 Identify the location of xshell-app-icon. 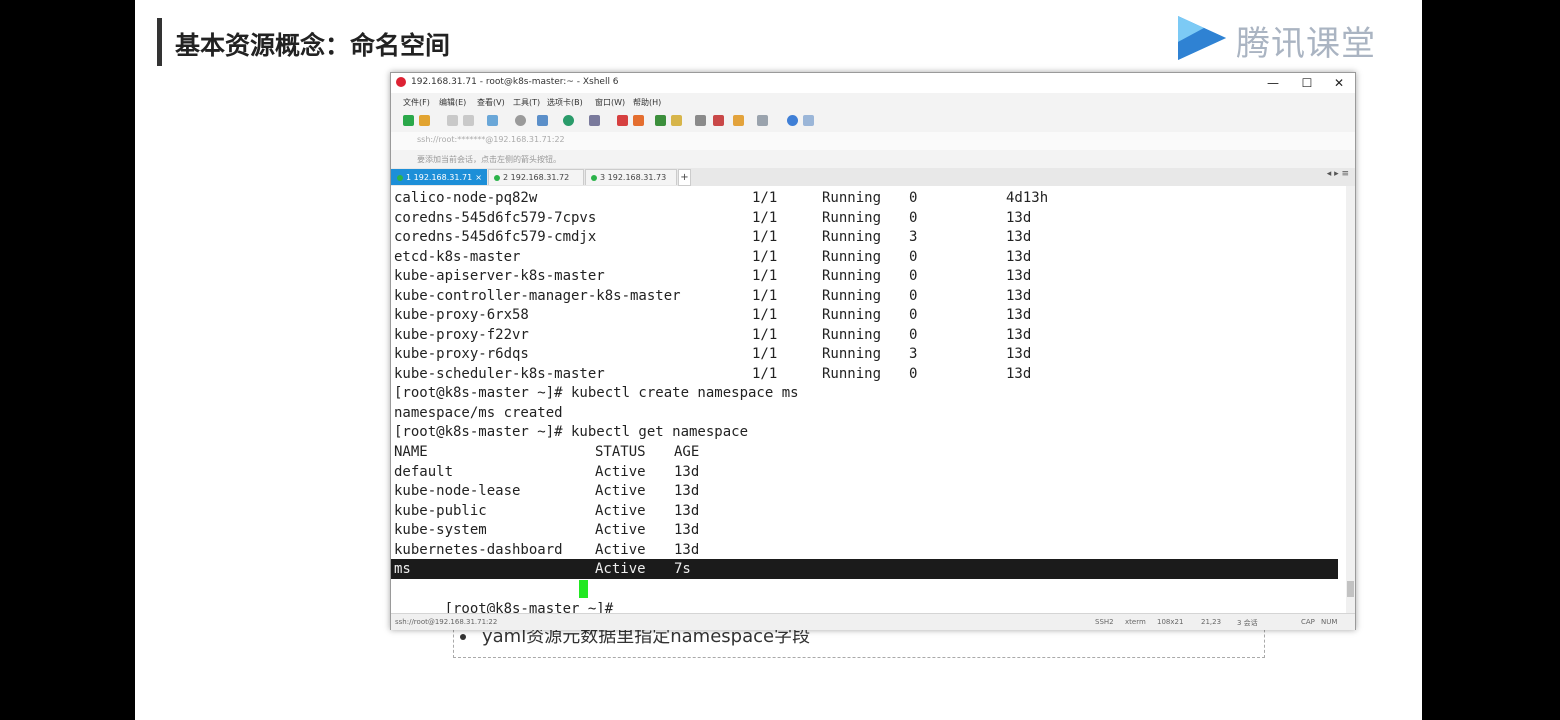
(401, 82).